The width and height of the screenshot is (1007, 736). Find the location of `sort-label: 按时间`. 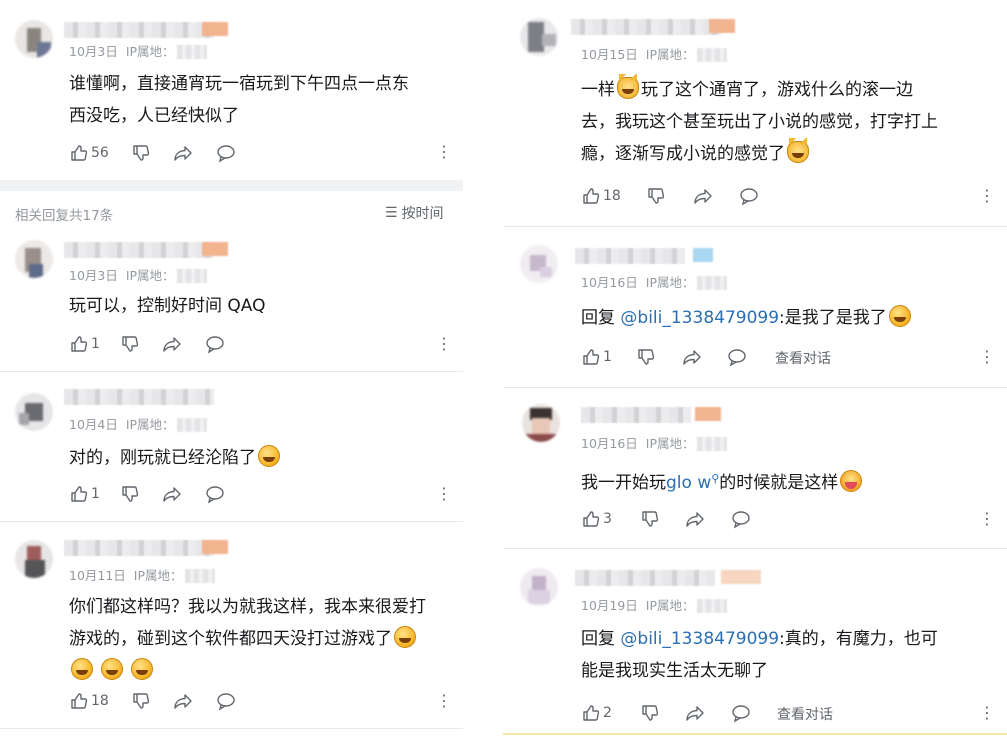

sort-label: 按时间 is located at coordinates (422, 214).